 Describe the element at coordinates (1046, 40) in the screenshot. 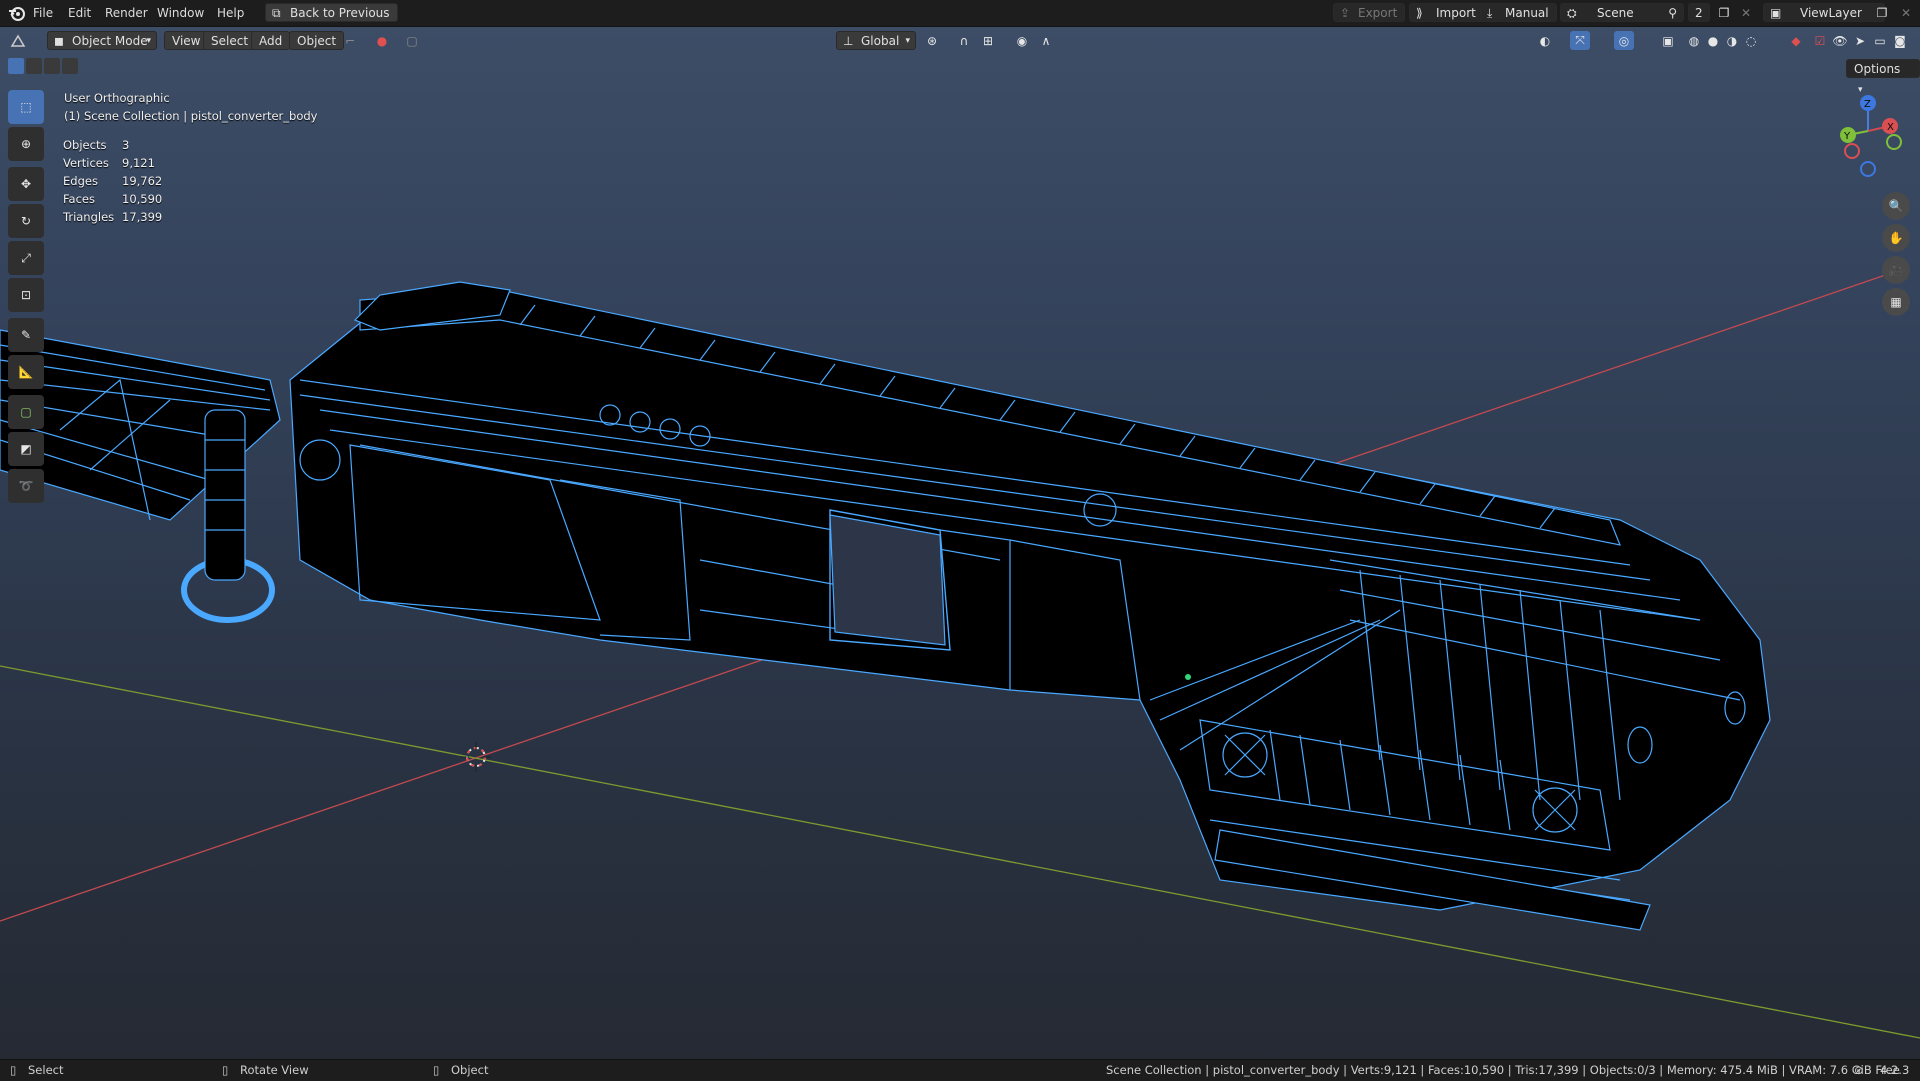

I see `falloff-icon: ∧` at that location.